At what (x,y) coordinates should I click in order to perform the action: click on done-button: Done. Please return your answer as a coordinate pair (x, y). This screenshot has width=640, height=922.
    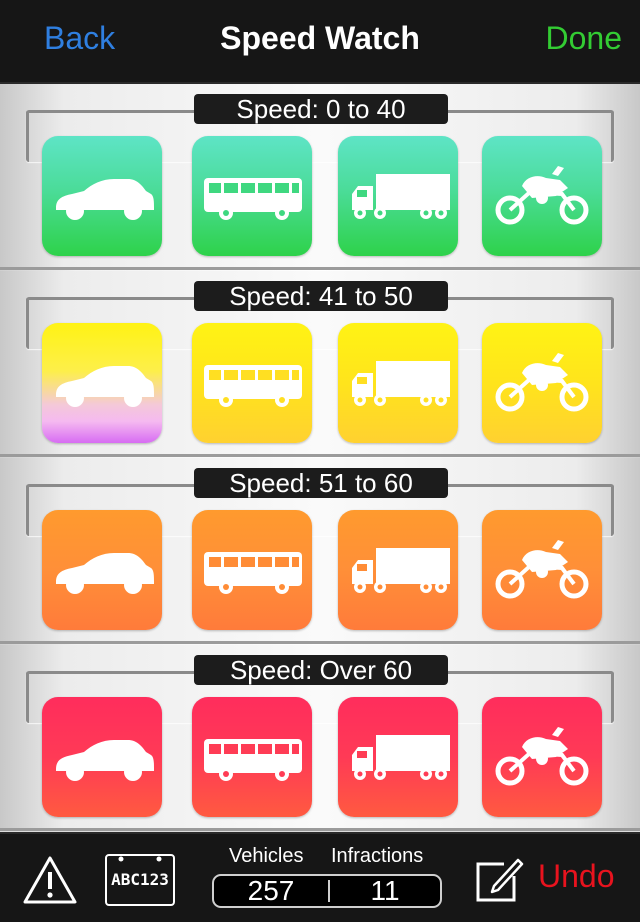
    Looking at the image, I should click on (584, 38).